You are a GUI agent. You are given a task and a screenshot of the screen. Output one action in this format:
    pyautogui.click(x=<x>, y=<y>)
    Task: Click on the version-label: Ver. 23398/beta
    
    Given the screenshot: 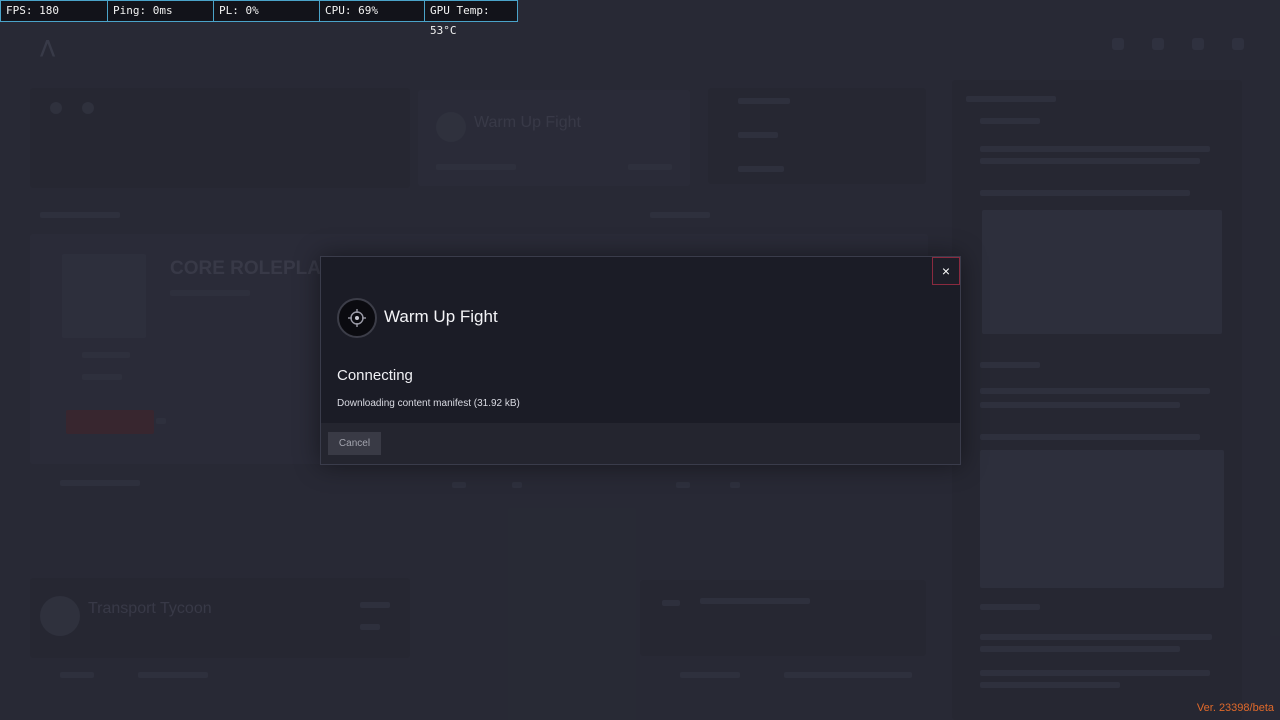 What is the action you would take?
    pyautogui.click(x=1235, y=708)
    